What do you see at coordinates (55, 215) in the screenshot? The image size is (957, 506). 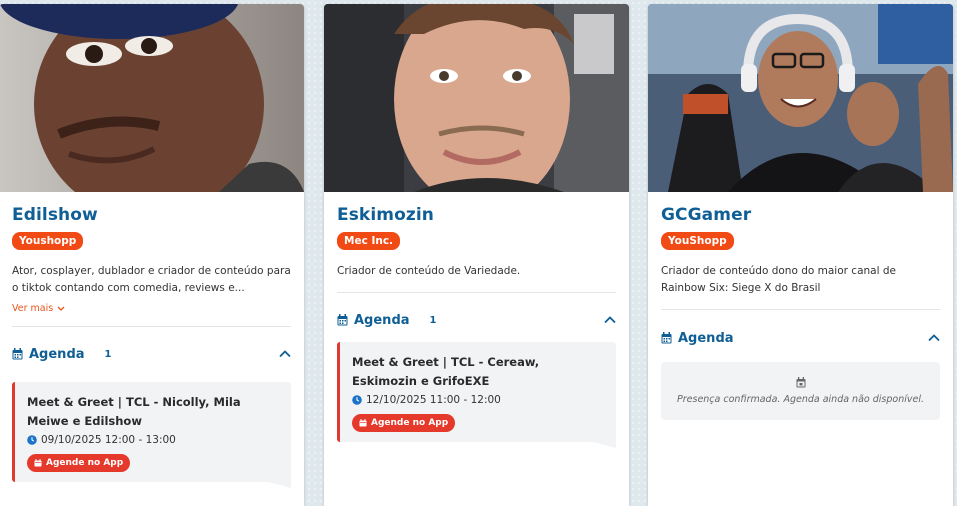 I see `influencer-name: Edilshow` at bounding box center [55, 215].